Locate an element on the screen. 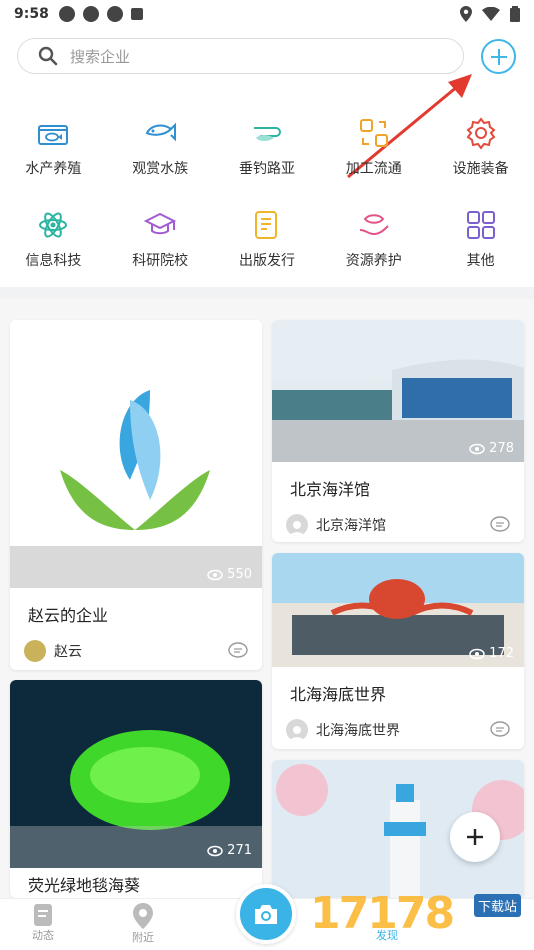 The height and width of the screenshot is (950, 534). category-label: 资源养护 is located at coordinates (373, 261).